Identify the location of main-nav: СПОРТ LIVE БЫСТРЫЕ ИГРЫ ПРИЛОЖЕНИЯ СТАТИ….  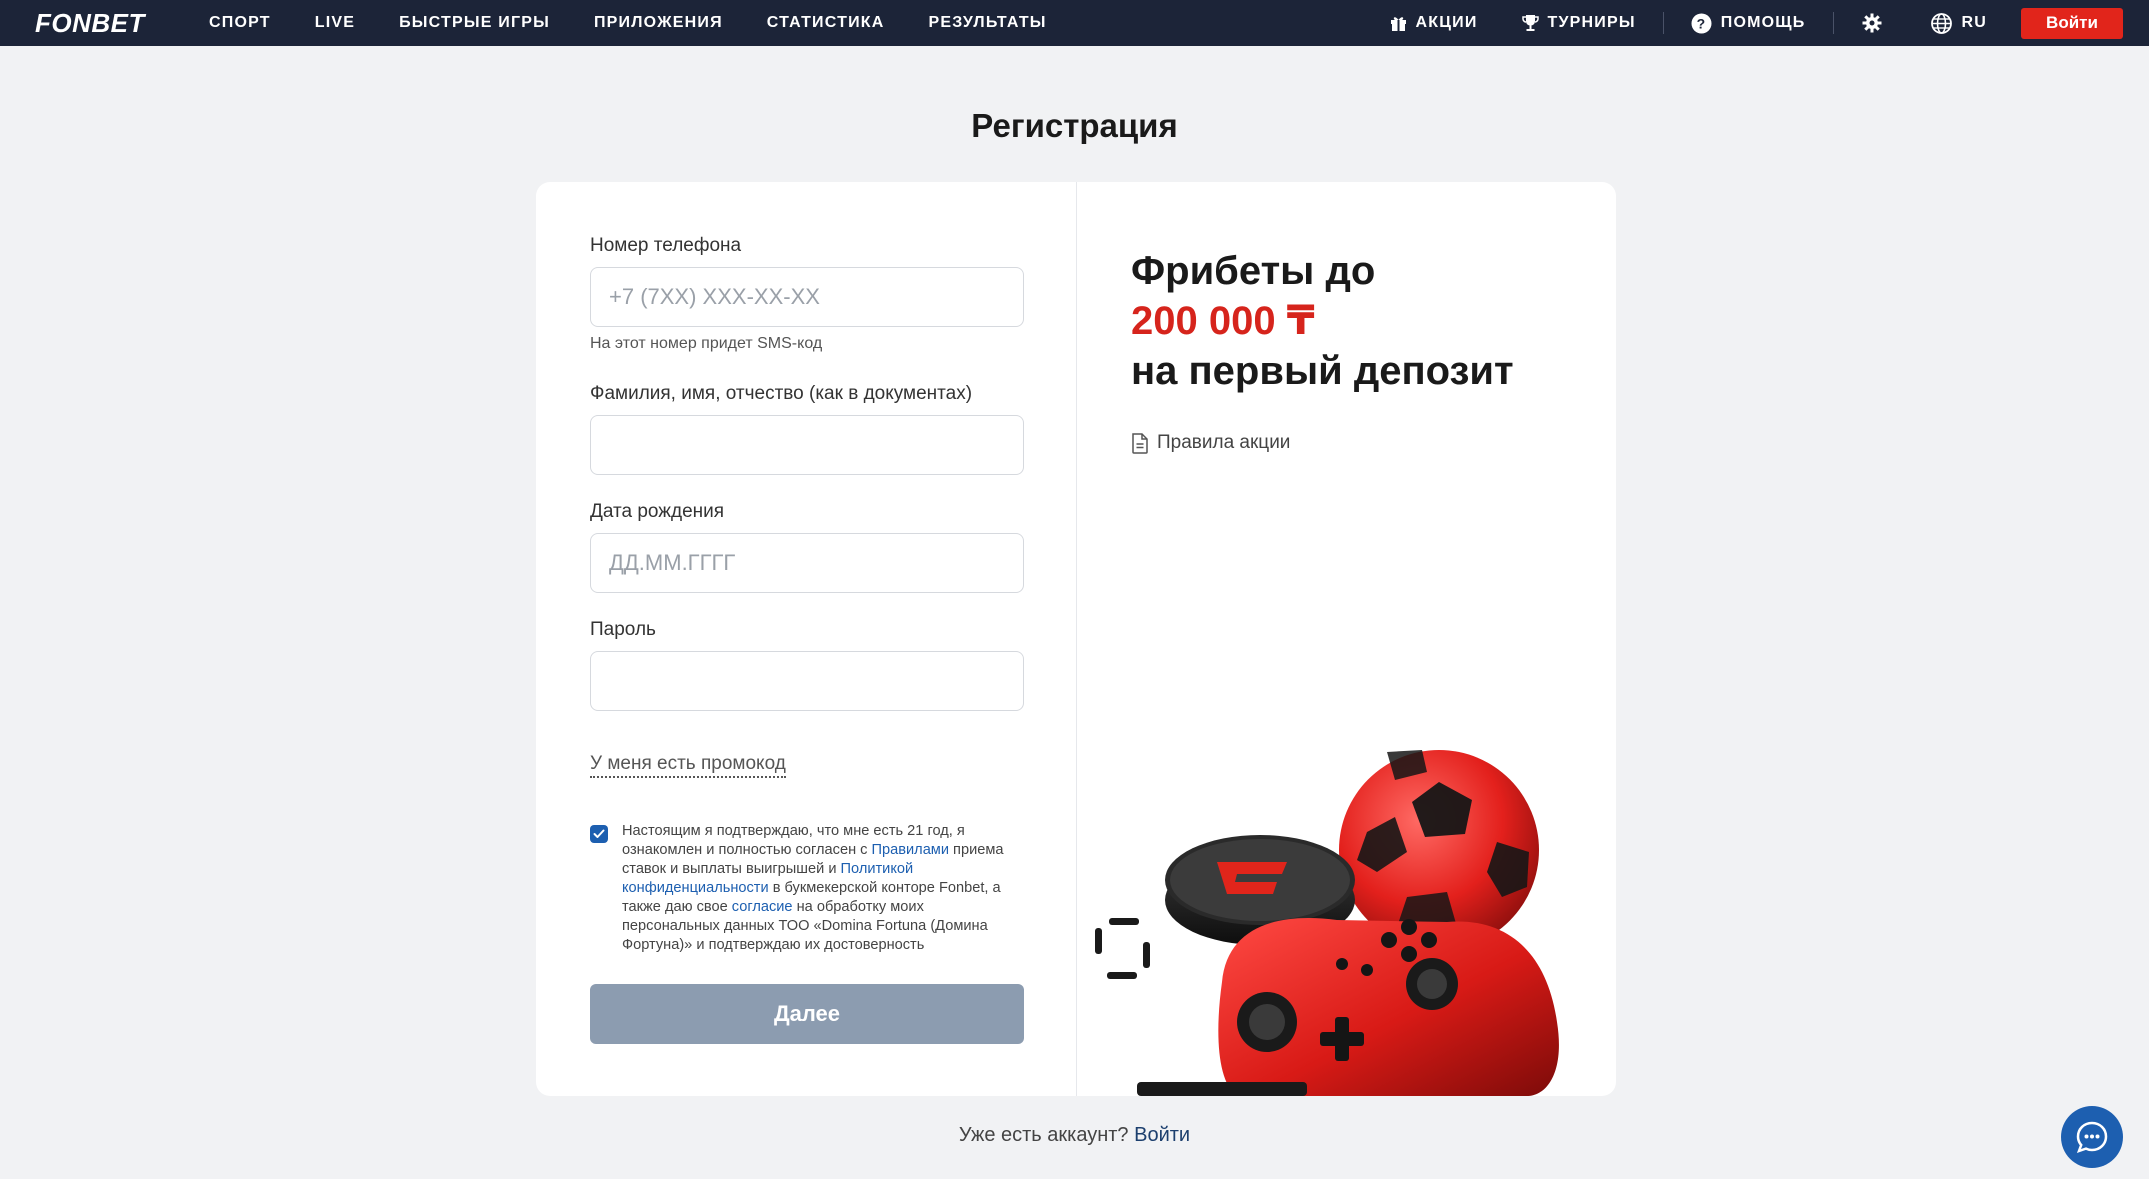
(650, 23).